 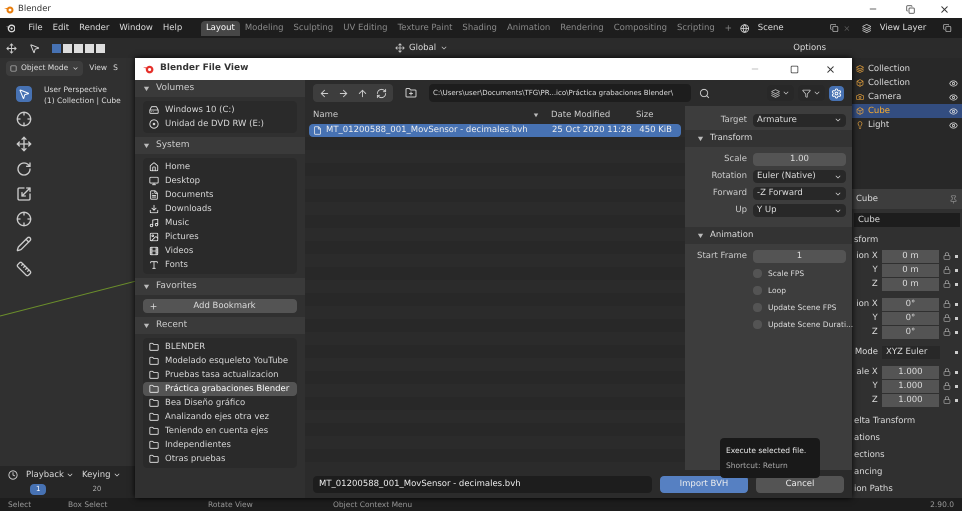 What do you see at coordinates (220, 145) in the screenshot?
I see `section-header: System` at bounding box center [220, 145].